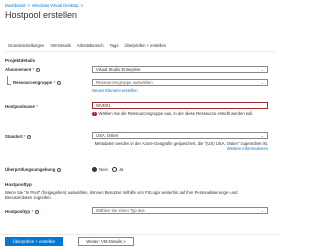 The width and height of the screenshot is (320, 252). I want to click on subscription-label: Abonnement * i, so click(22, 69).